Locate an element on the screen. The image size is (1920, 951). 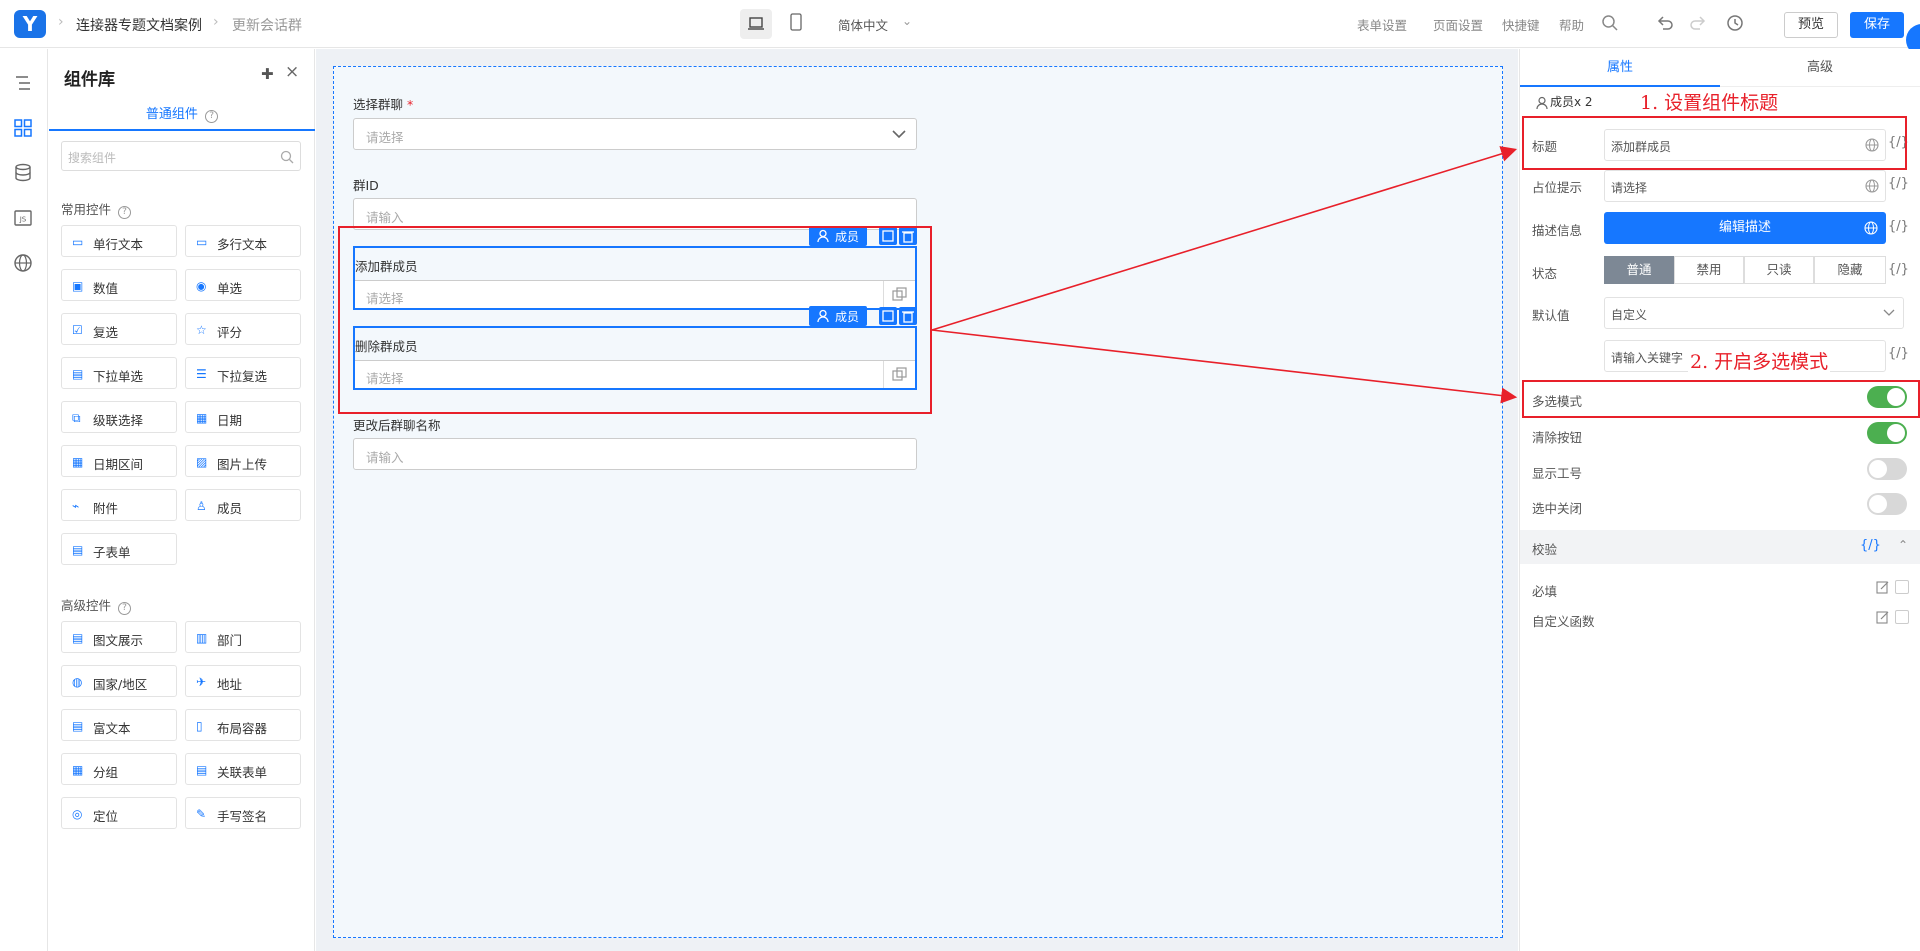
component-item: ▭ 单行文本 is located at coordinates (119, 241).